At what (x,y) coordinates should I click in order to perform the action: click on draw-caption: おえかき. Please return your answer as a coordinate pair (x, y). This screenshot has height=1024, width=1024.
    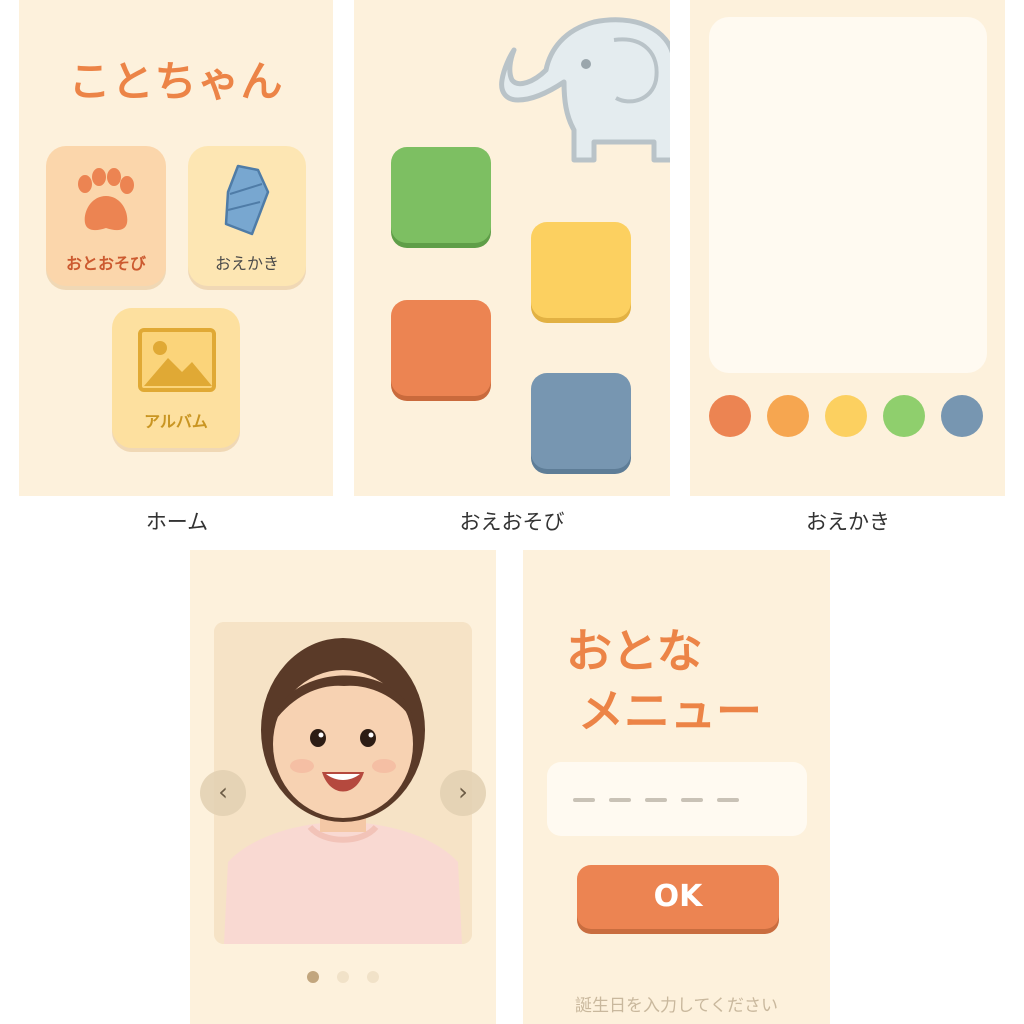
    Looking at the image, I should click on (848, 522).